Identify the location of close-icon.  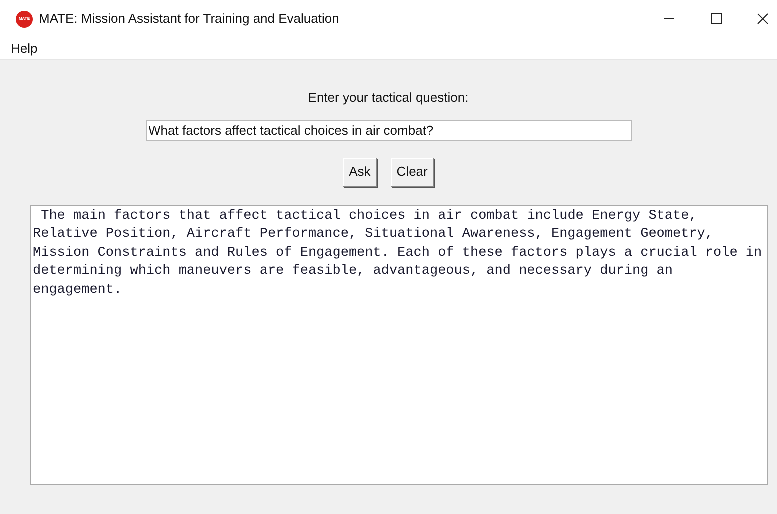
(763, 19).